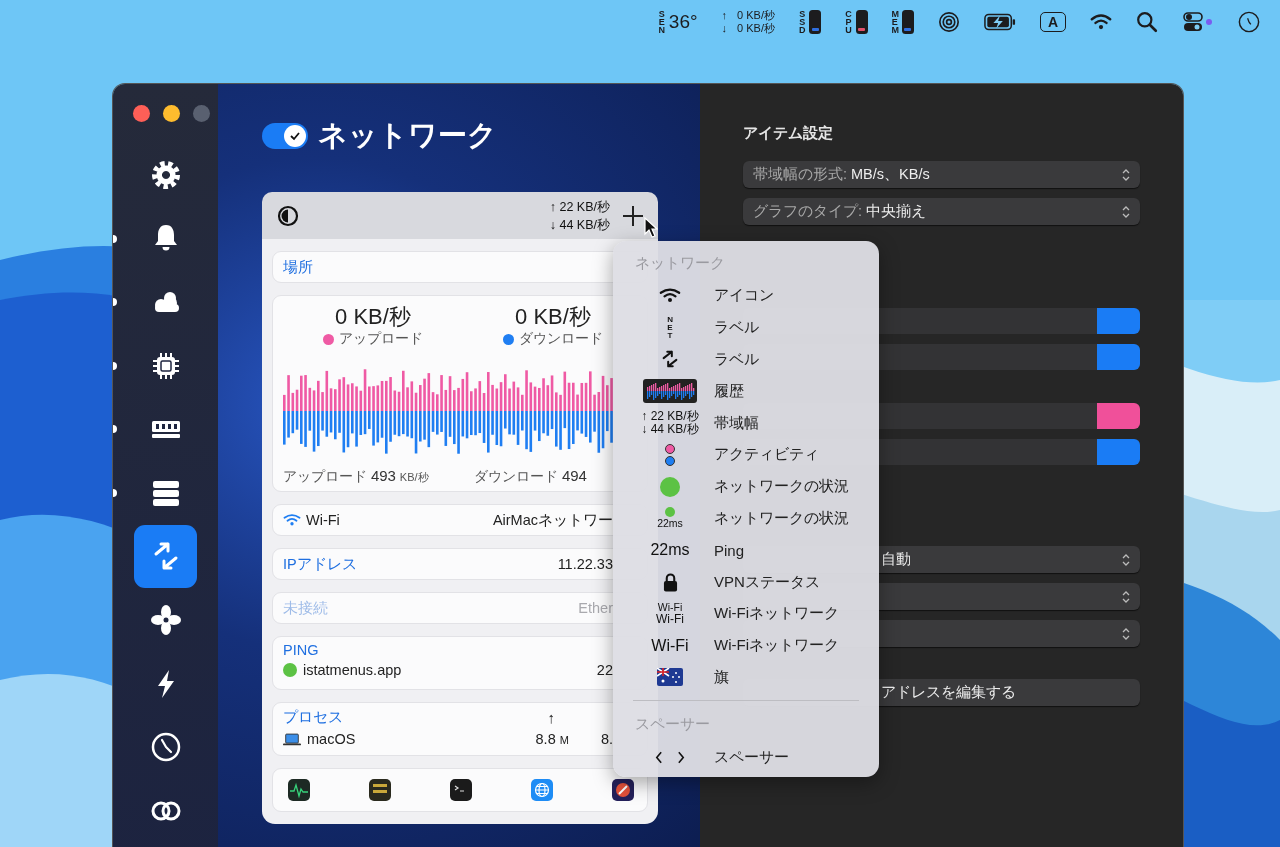  I want to click on menu-item: 履歴, so click(746, 391).